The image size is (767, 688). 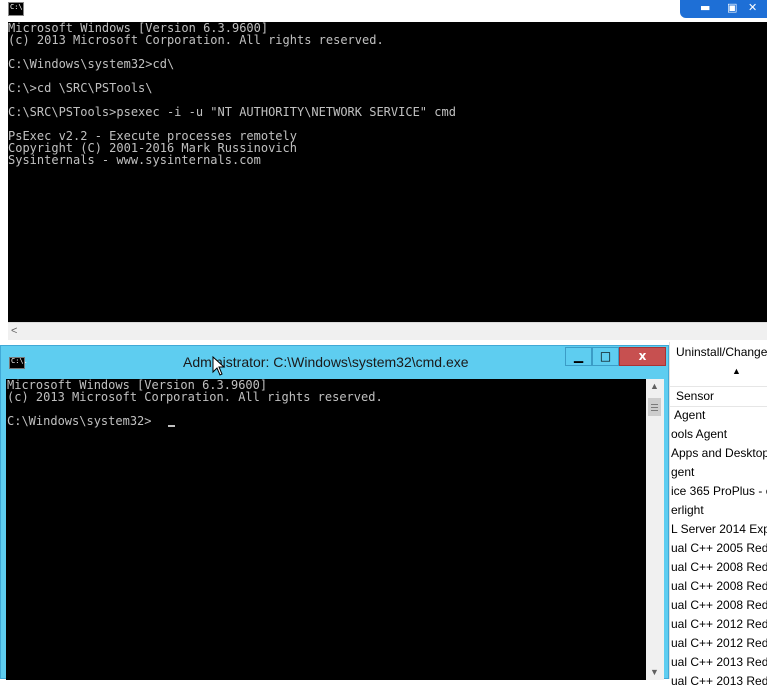 What do you see at coordinates (689, 415) in the screenshot?
I see `list-item: Agent` at bounding box center [689, 415].